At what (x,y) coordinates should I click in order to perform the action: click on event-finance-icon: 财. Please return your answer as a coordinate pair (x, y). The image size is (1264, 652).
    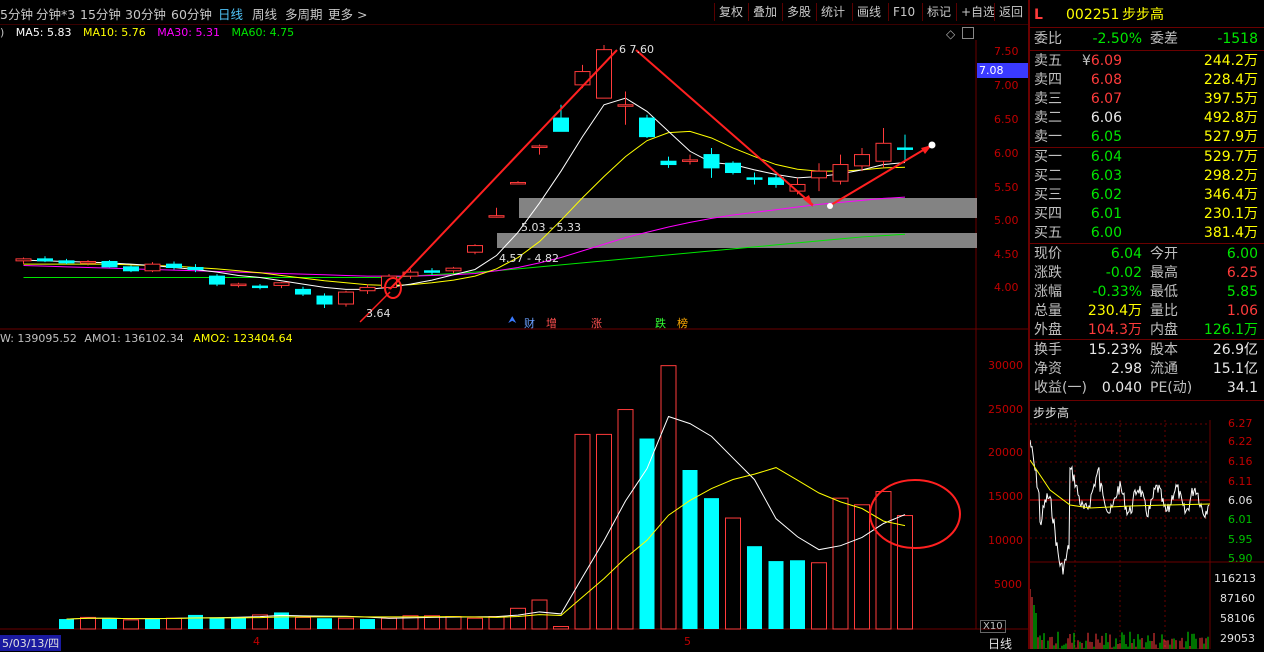
    Looking at the image, I should click on (529, 323).